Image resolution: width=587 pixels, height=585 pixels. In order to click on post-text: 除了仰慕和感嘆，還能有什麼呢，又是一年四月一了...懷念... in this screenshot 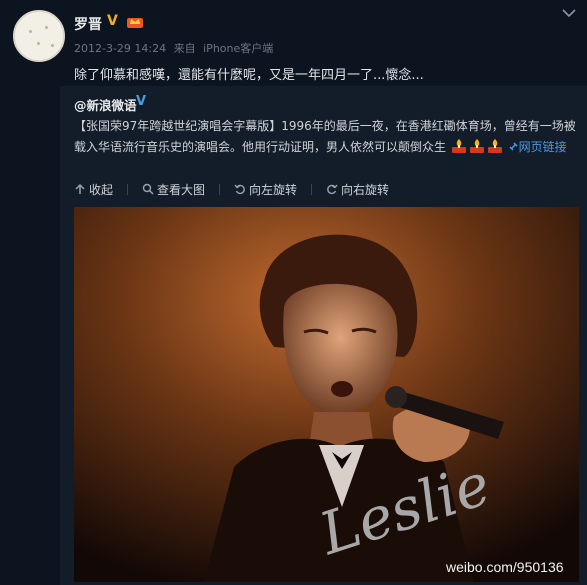, I will do `click(249, 75)`.